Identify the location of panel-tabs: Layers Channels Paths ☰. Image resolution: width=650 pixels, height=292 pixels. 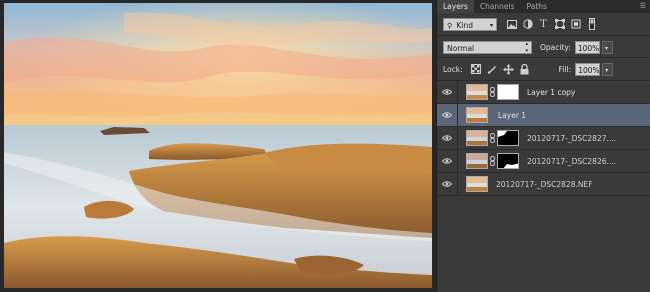
(543, 6).